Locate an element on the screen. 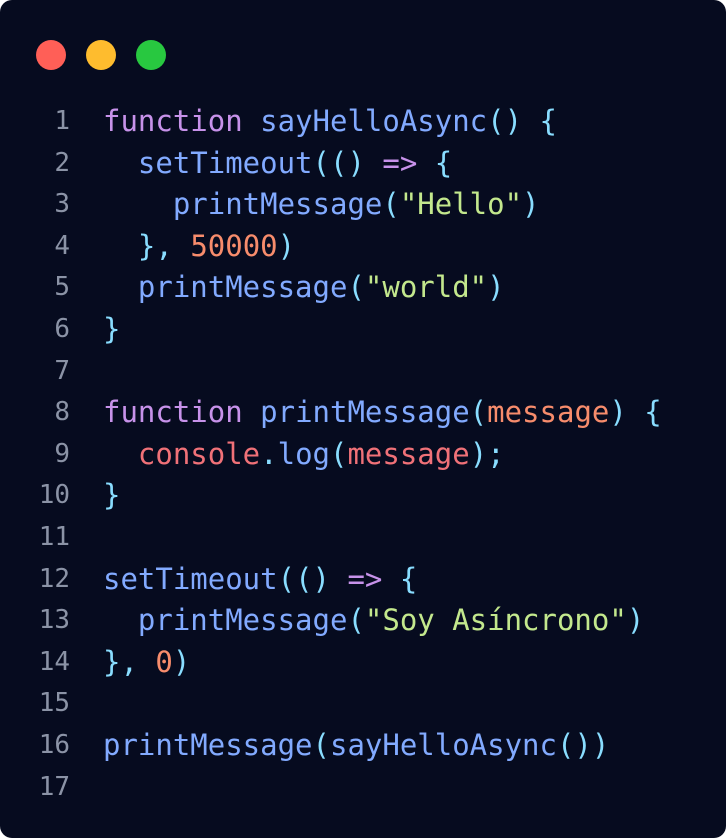  code-token-string: "world" is located at coordinates (426, 287).